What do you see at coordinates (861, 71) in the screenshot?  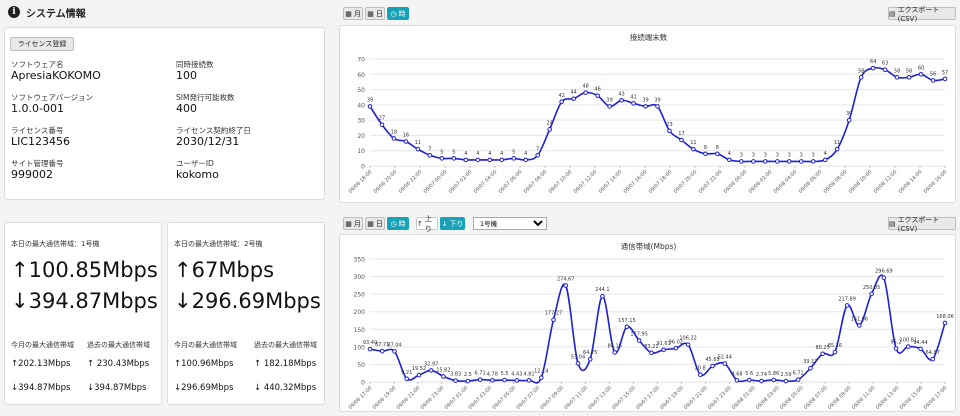 I see `data-label: 58` at bounding box center [861, 71].